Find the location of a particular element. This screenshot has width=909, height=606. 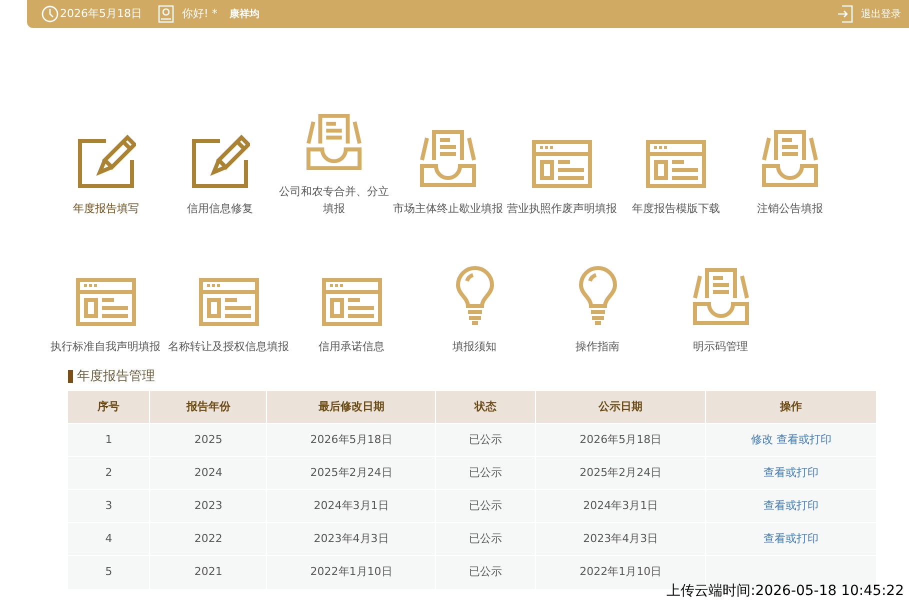

menu-tile-label: 信用信息修复 is located at coordinates (220, 208).